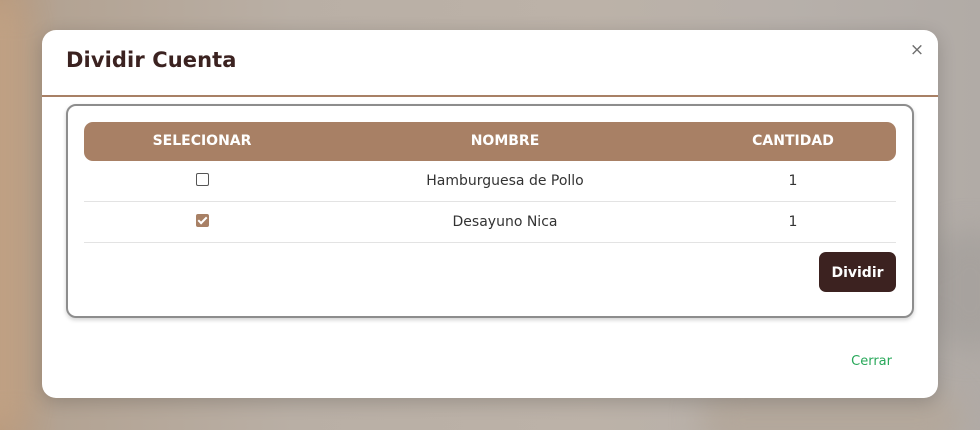  I want to click on modal-header: Dividir Cuenta ×, so click(490, 63).